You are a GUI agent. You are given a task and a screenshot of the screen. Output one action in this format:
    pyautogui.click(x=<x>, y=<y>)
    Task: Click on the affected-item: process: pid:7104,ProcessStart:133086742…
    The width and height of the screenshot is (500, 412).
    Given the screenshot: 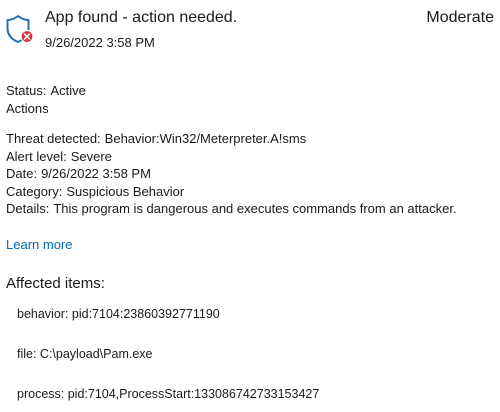 What is the action you would take?
    pyautogui.click(x=168, y=394)
    